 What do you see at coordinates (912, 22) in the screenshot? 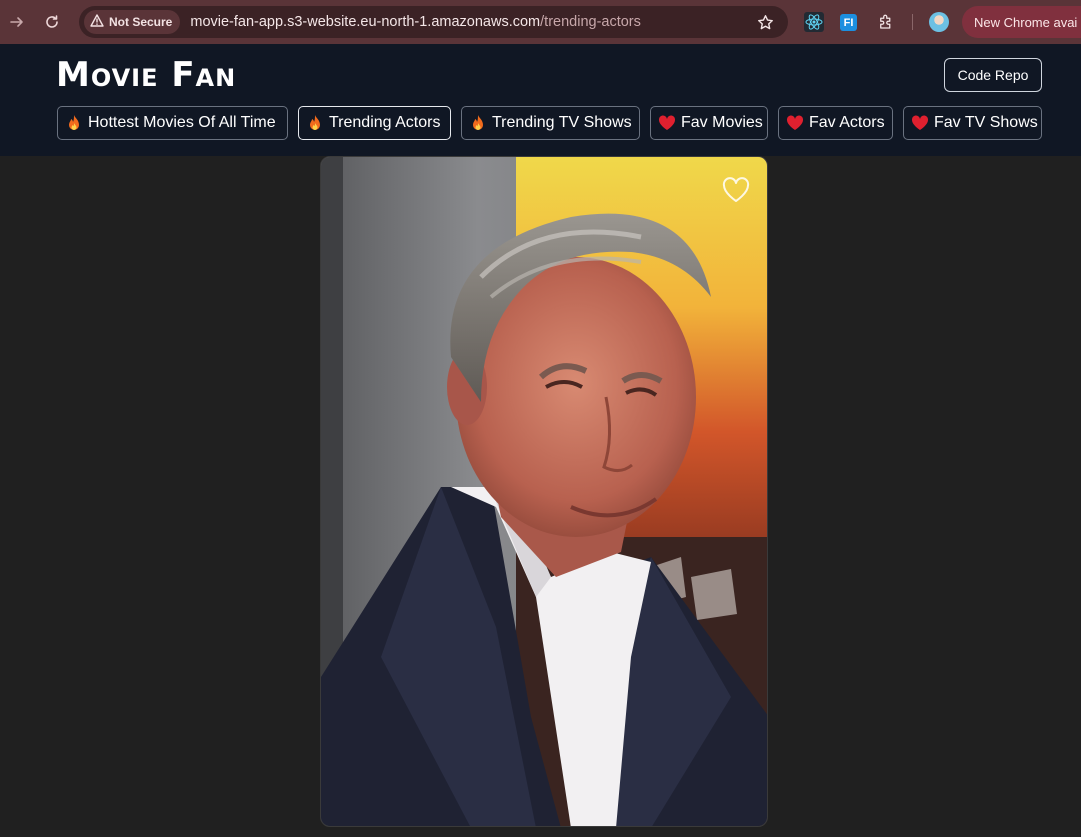
I see `toolbar-divider` at bounding box center [912, 22].